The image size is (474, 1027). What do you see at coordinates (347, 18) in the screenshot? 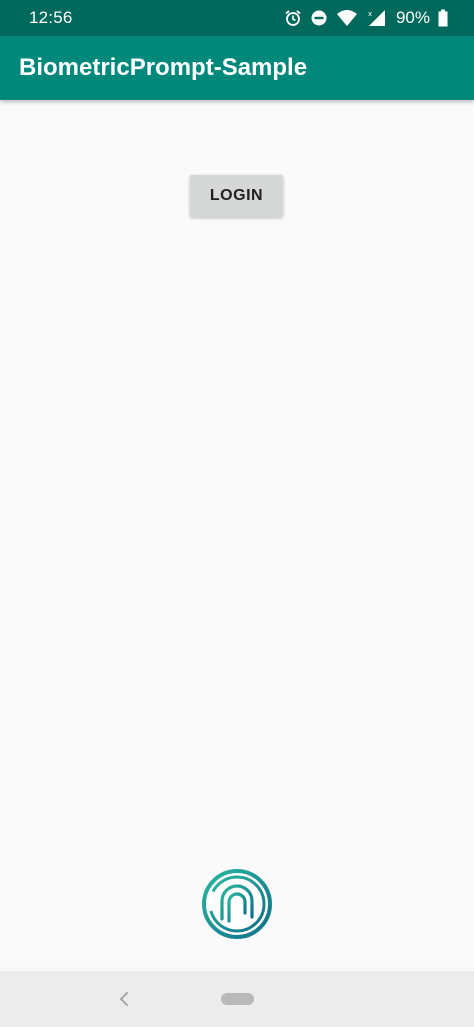
I see `wifi-icon` at bounding box center [347, 18].